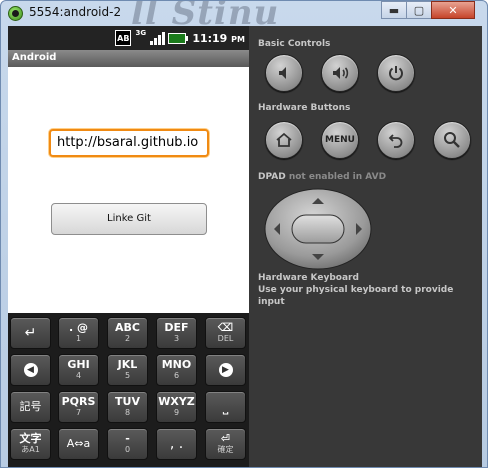 The width and height of the screenshot is (488, 468). Describe the element at coordinates (158, 38) in the screenshot. I see `signal-strength-icon` at that location.